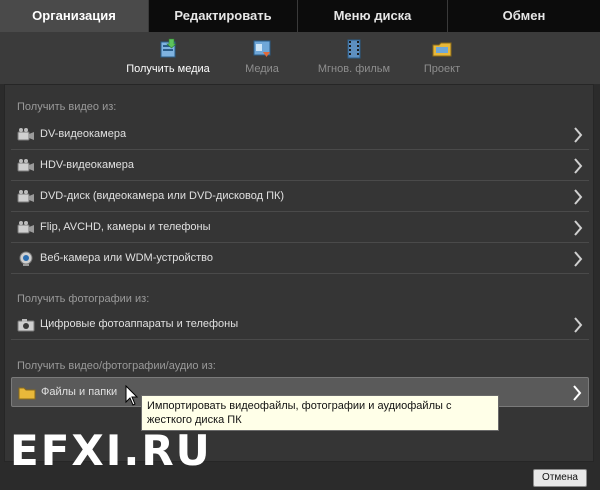  What do you see at coordinates (127, 258) in the screenshot?
I see `source-label: Веб-камера или WDM-устройство` at bounding box center [127, 258].